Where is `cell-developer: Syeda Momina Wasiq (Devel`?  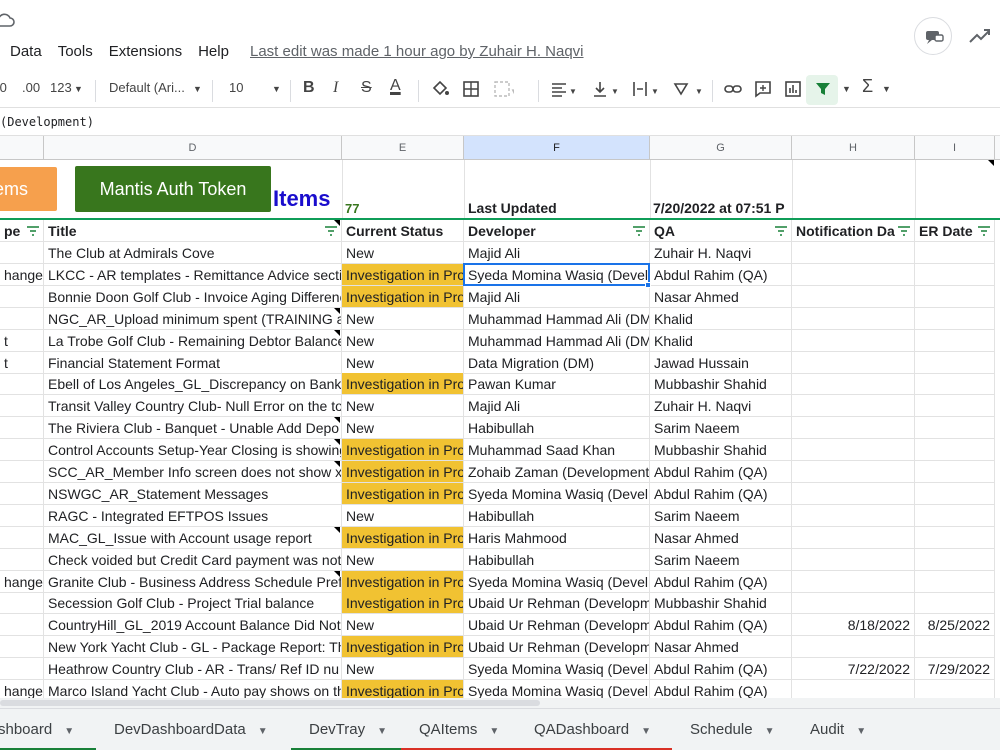
cell-developer: Syeda Momina Wasiq (Devel is located at coordinates (557, 581).